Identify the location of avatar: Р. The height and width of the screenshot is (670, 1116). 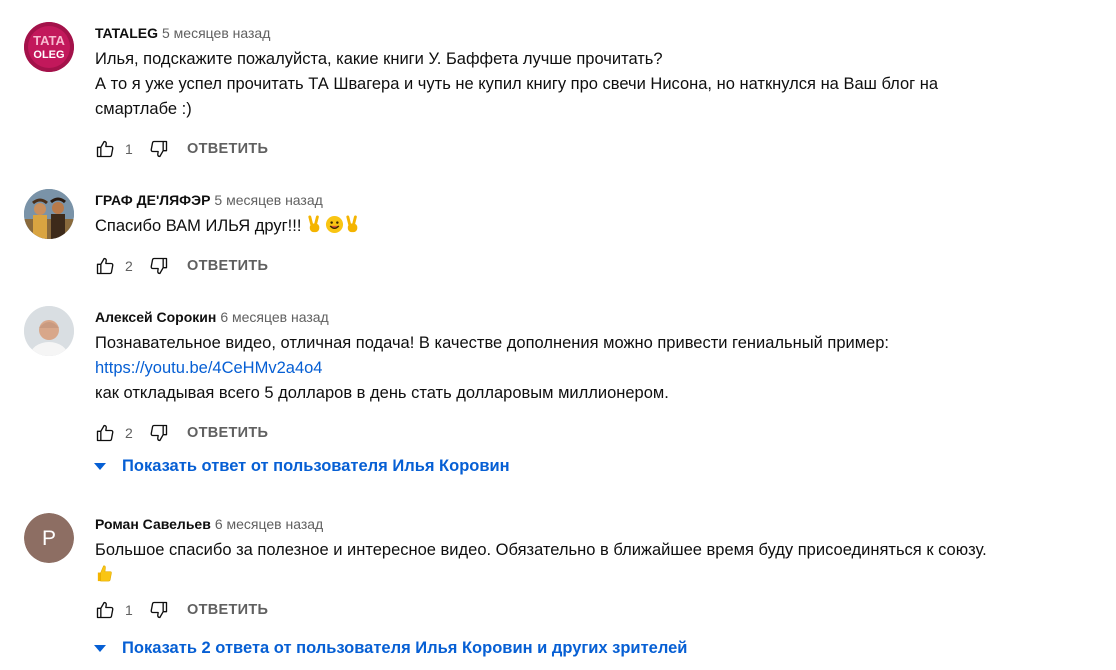
(49, 538).